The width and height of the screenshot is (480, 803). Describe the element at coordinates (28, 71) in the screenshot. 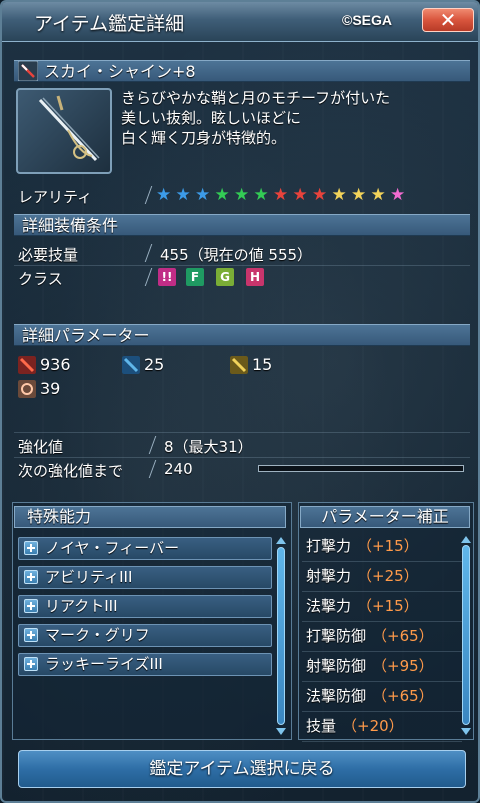

I see `sword-small-icon` at that location.